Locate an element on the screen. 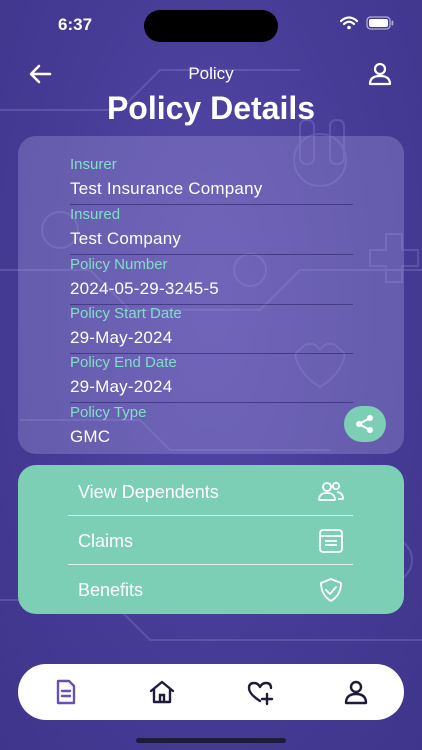  benefits-button: Benefits is located at coordinates (210, 589).